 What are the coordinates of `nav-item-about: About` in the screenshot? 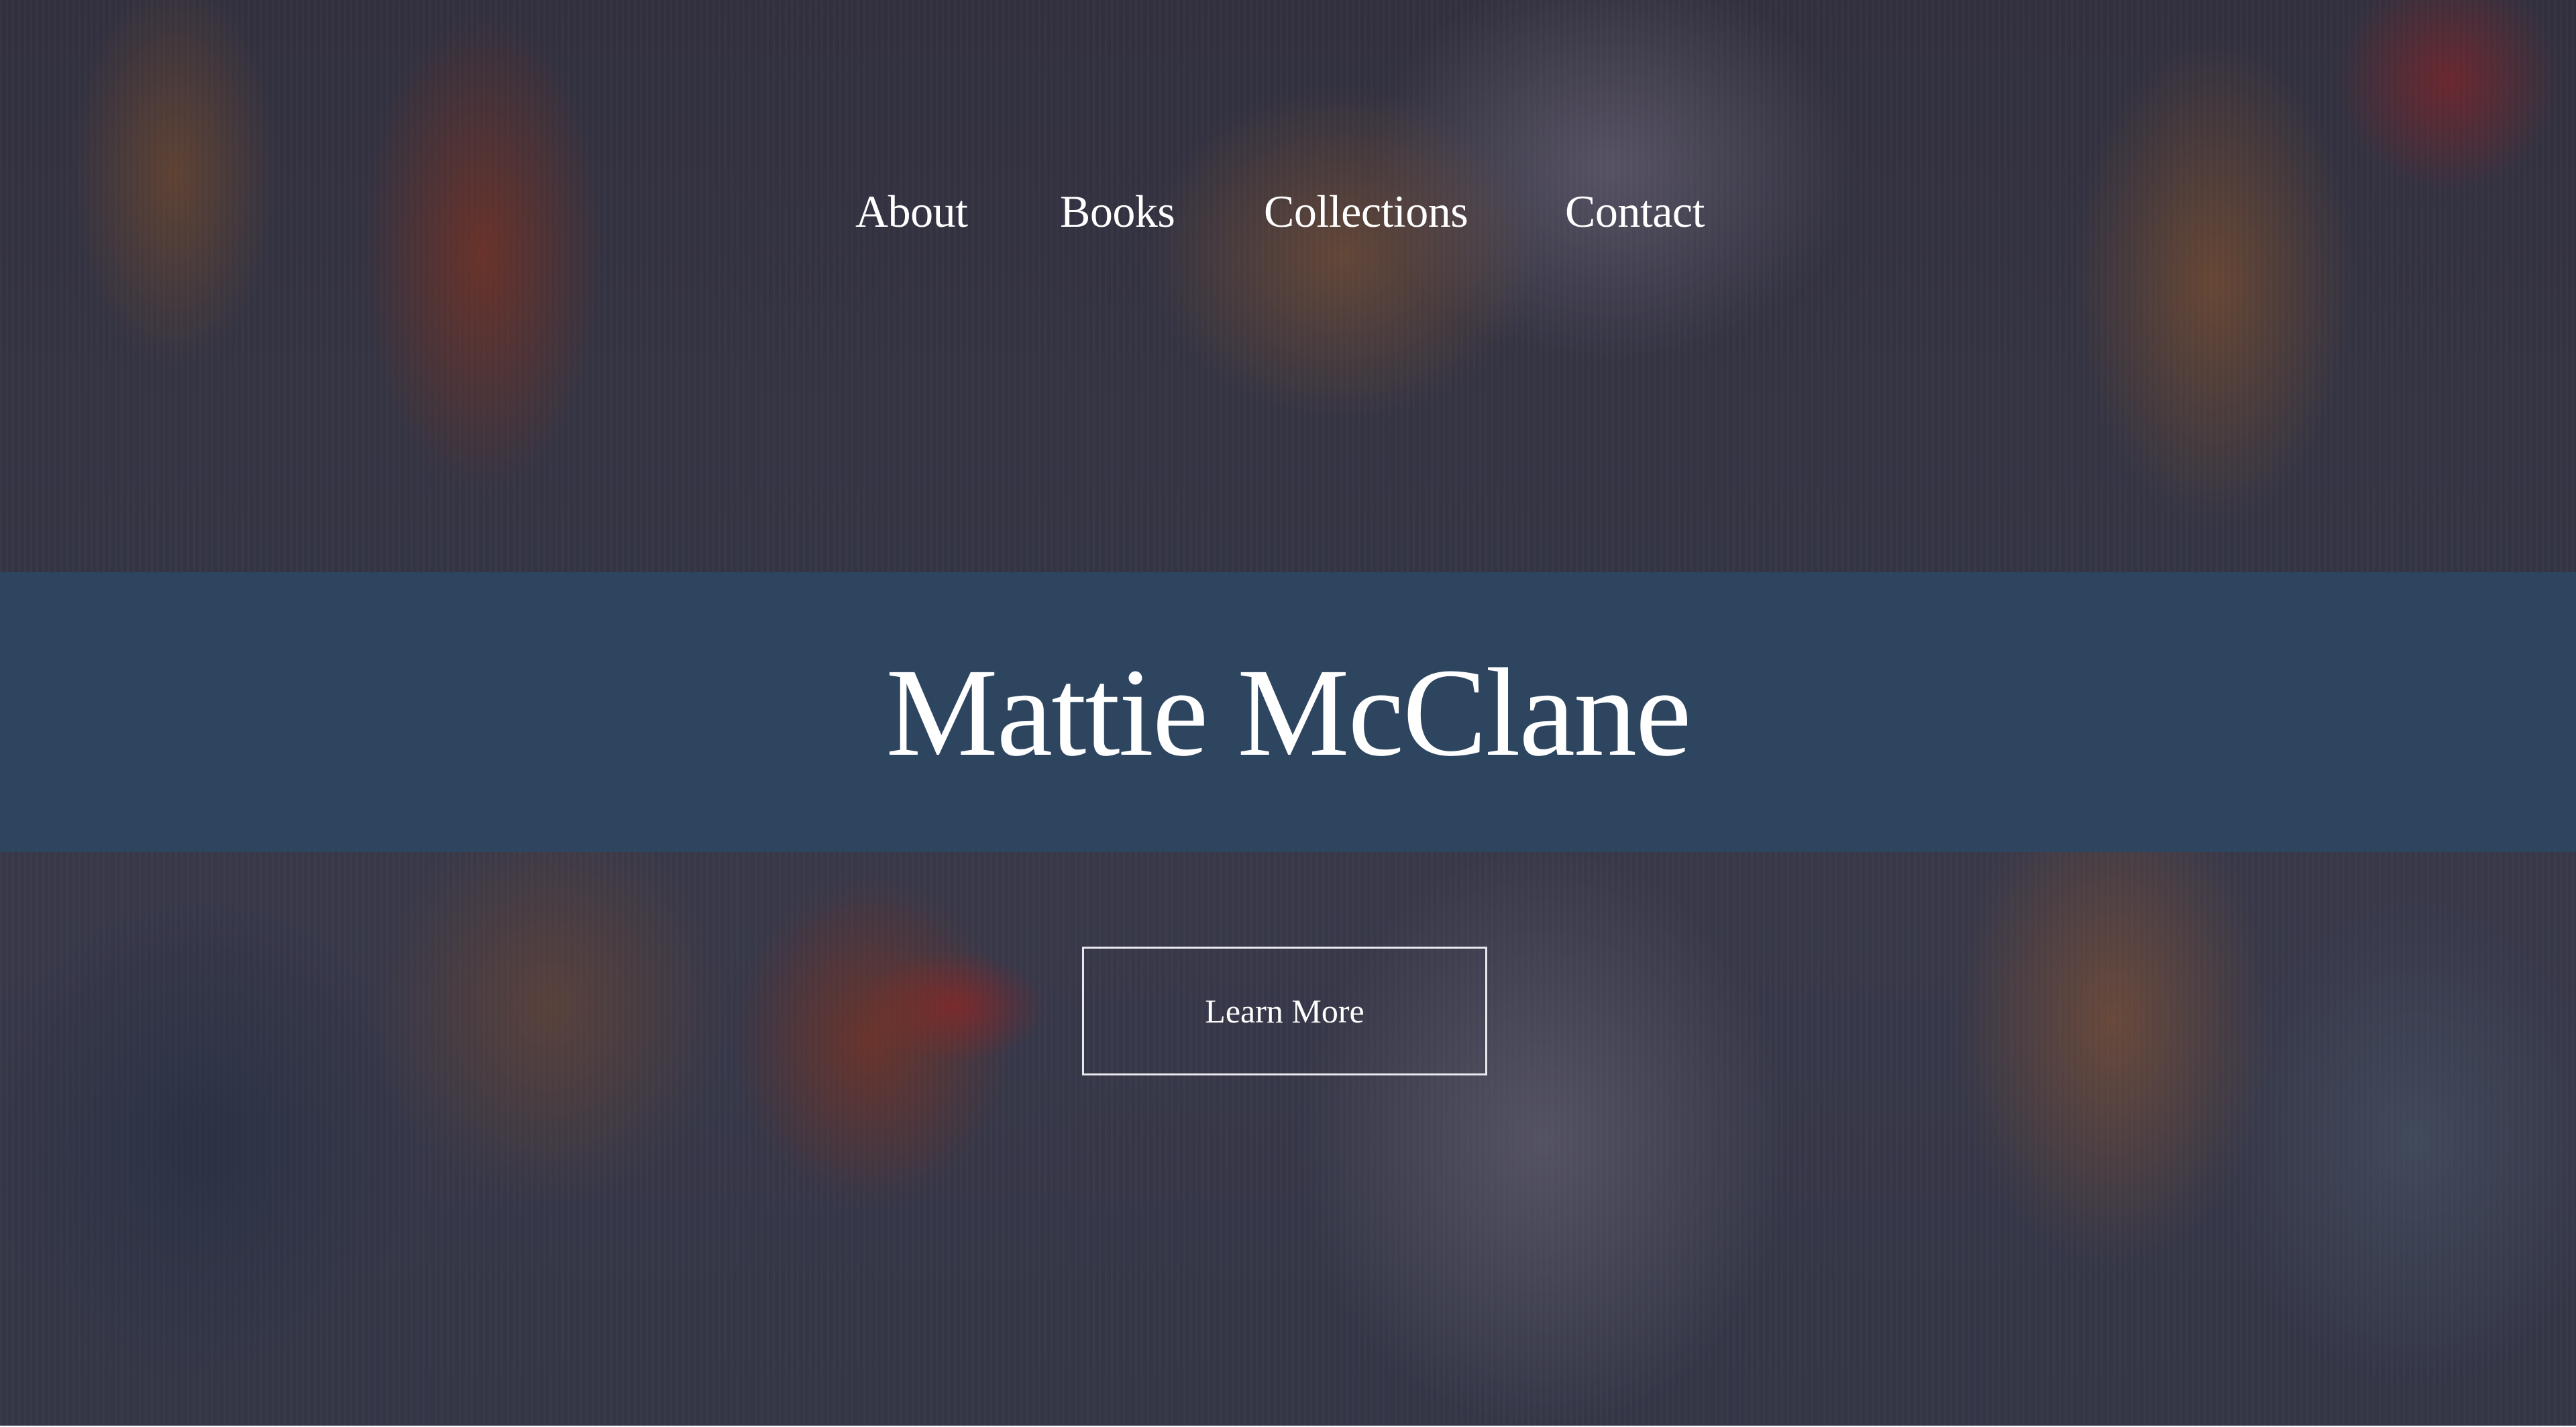 It's located at (911, 211).